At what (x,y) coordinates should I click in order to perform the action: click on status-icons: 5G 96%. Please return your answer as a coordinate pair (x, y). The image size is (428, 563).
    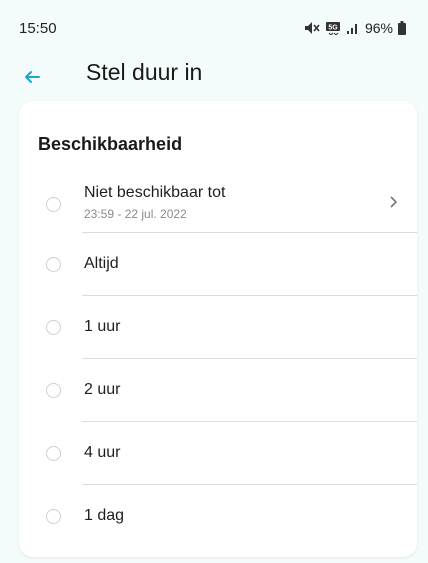
    Looking at the image, I should click on (355, 28).